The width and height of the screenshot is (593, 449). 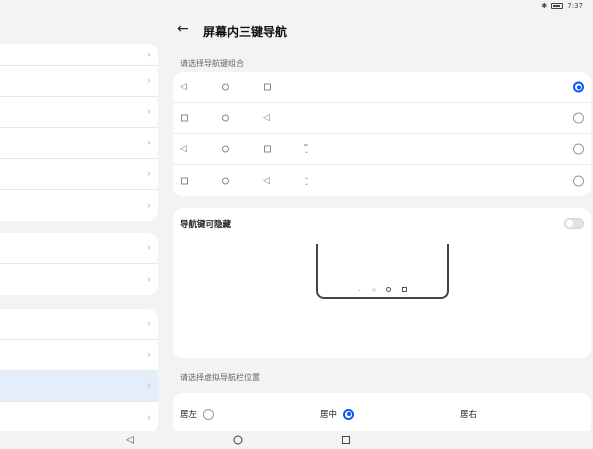 I want to click on combo-section-label: 请选择导航键组合, so click(x=212, y=63).